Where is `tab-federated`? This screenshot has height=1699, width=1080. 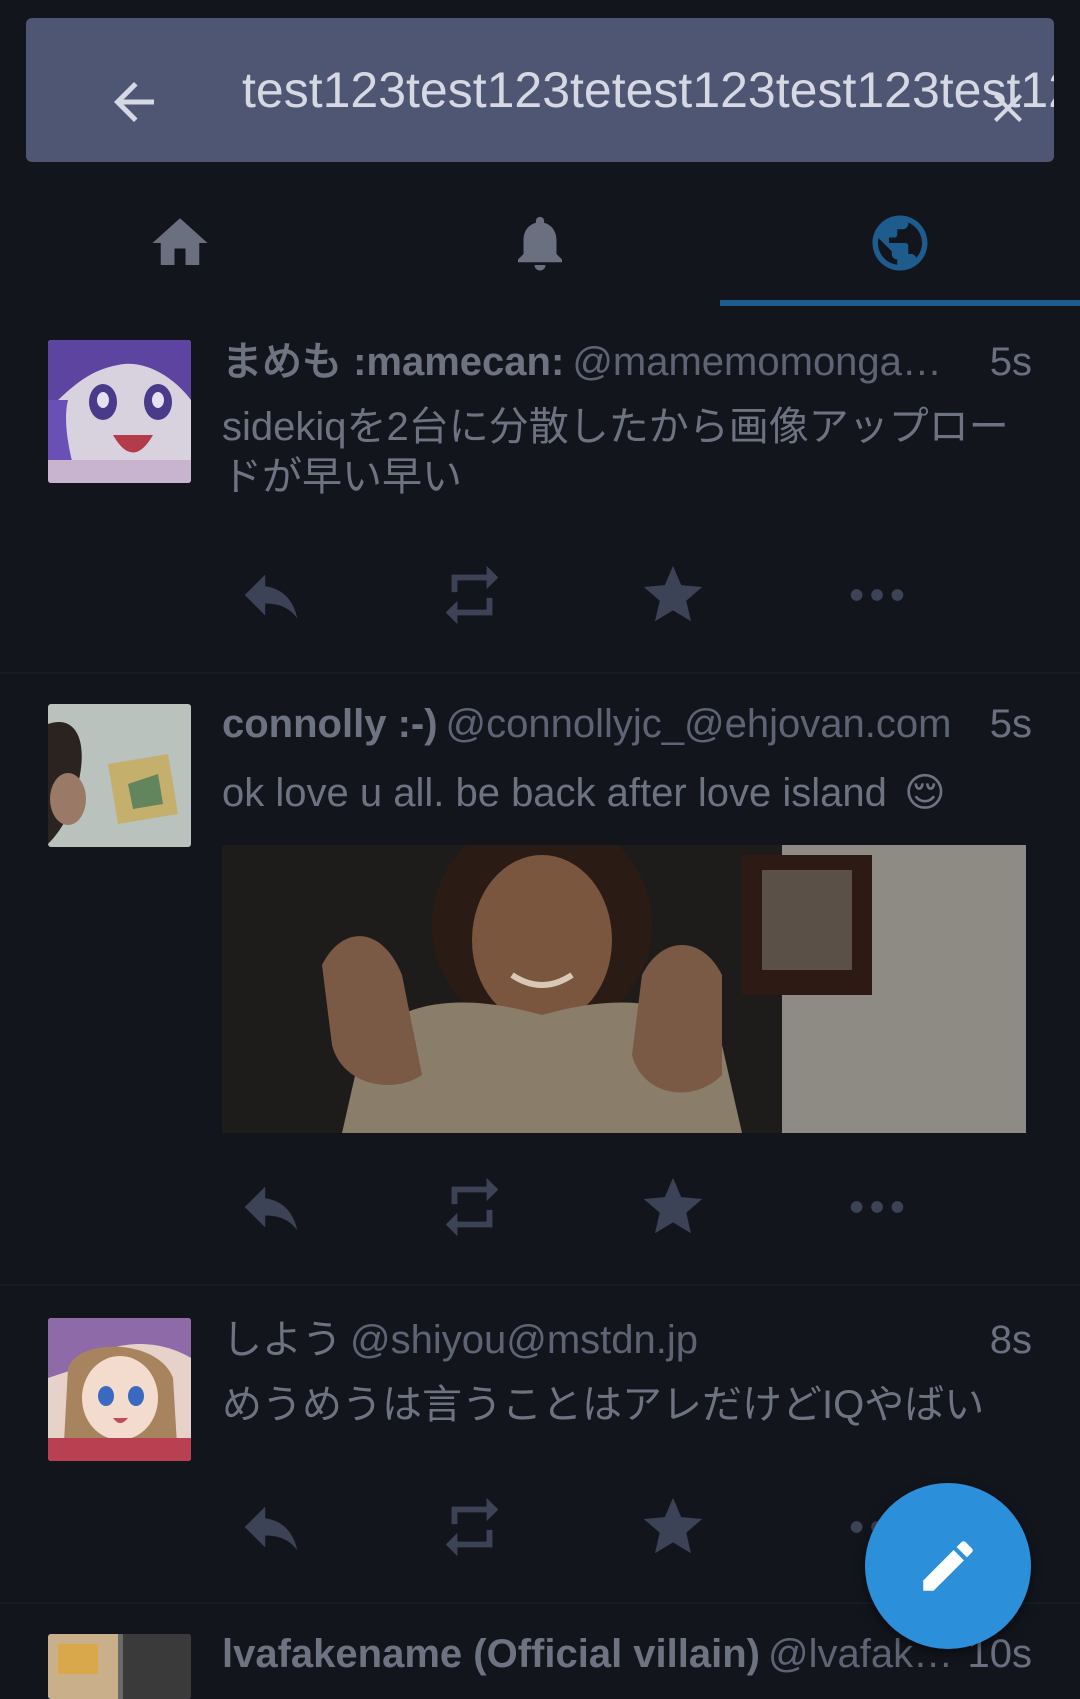 tab-federated is located at coordinates (900, 243).